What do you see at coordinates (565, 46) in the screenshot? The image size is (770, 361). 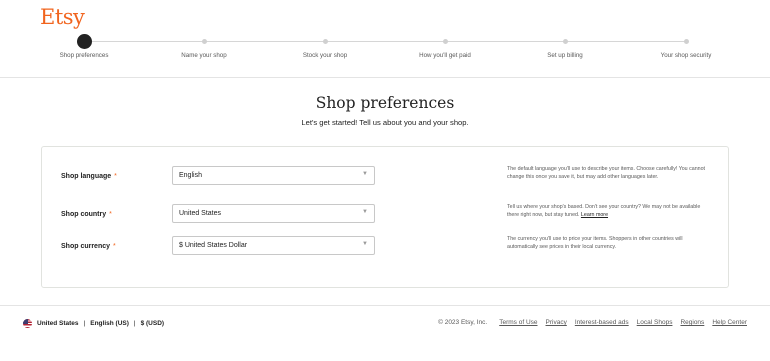 I see `step-set-up-billing: Set up billing` at bounding box center [565, 46].